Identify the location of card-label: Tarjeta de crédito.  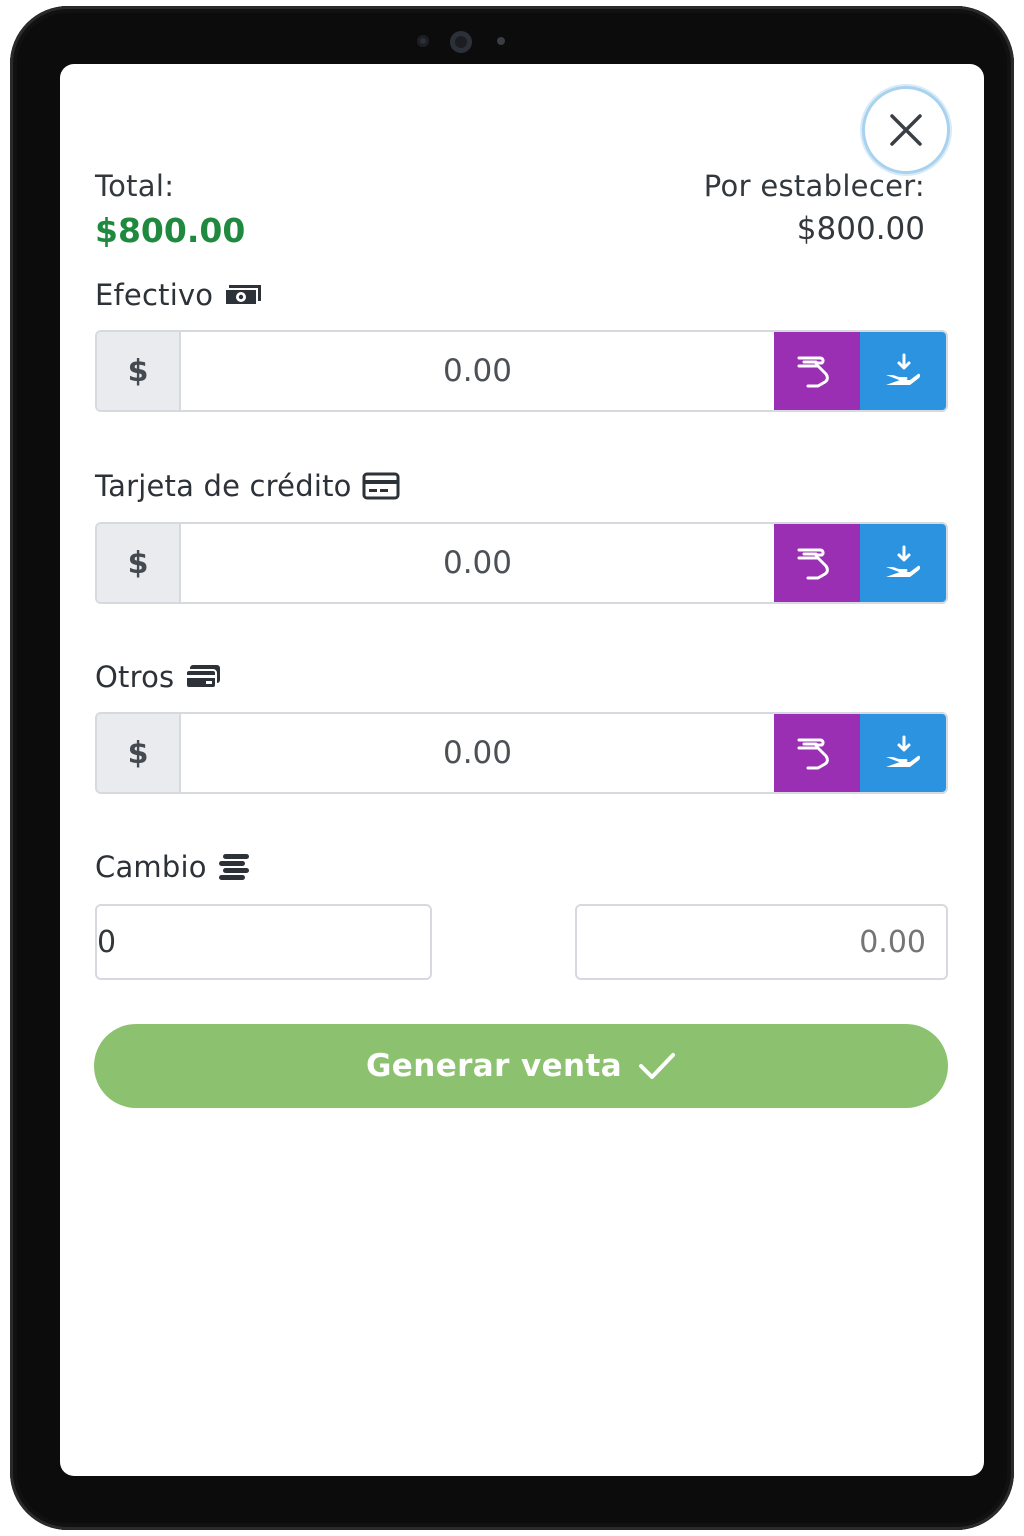
(223, 486).